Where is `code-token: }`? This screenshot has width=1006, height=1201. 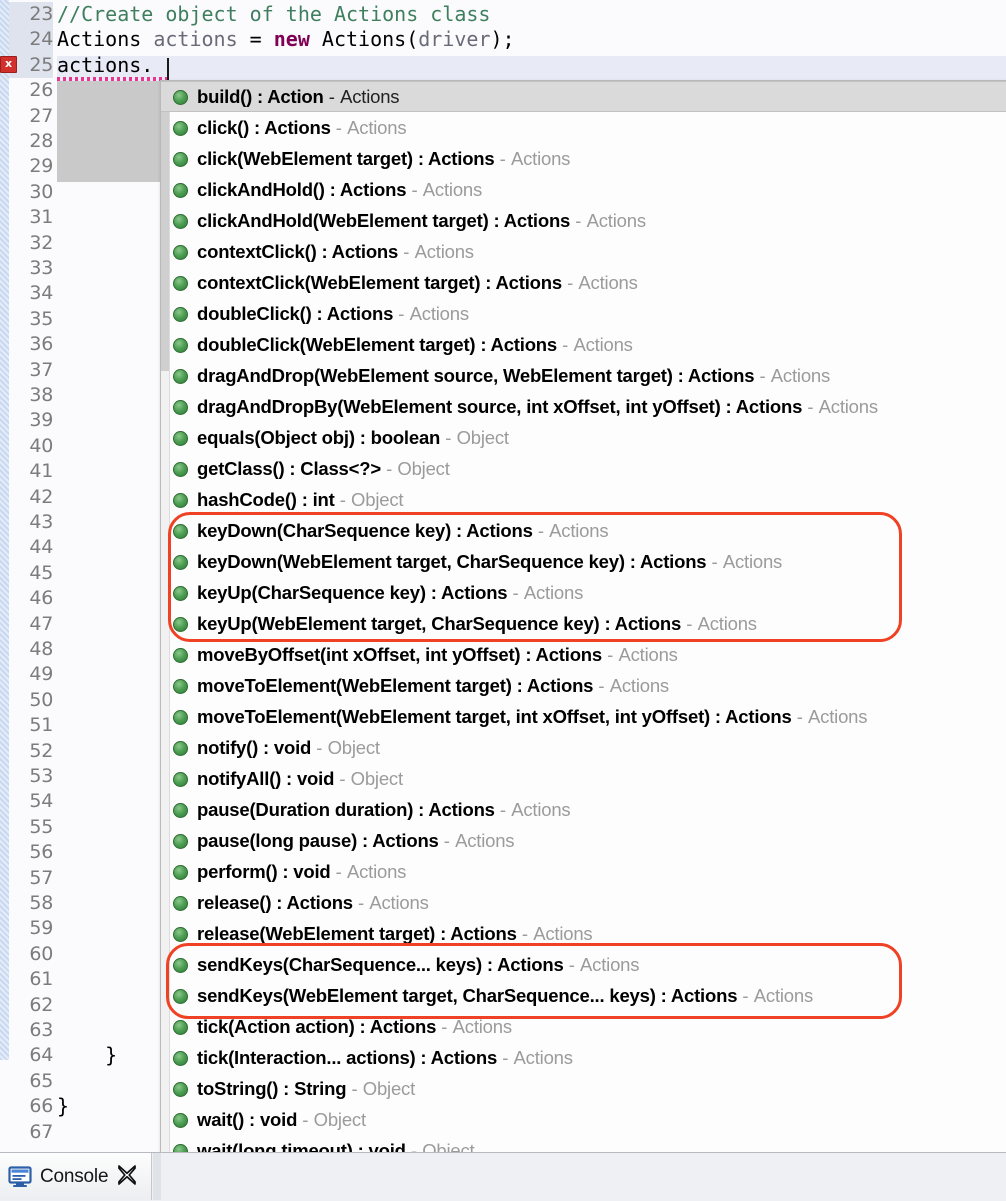 code-token: } is located at coordinates (87, 1055).